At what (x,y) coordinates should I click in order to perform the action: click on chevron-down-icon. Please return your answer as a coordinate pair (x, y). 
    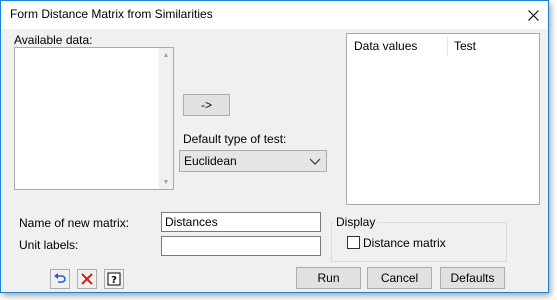
    Looking at the image, I should click on (315, 161).